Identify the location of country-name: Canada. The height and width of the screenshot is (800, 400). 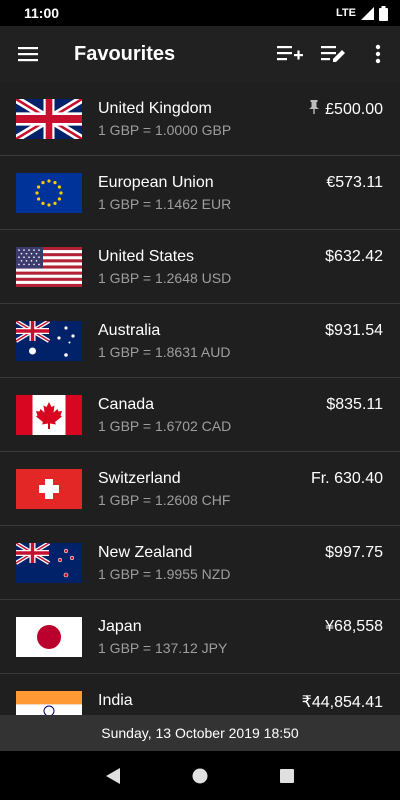
(126, 404).